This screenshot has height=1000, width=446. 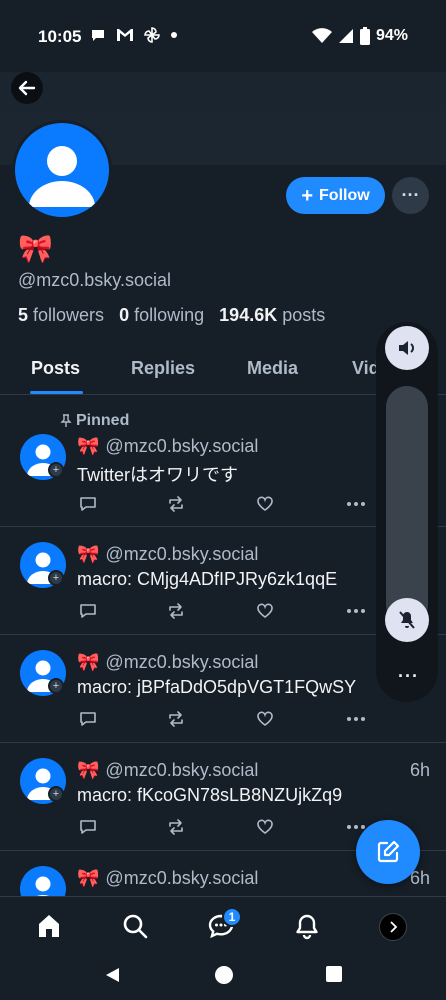 I want to click on tab-media: Media, so click(x=272, y=368).